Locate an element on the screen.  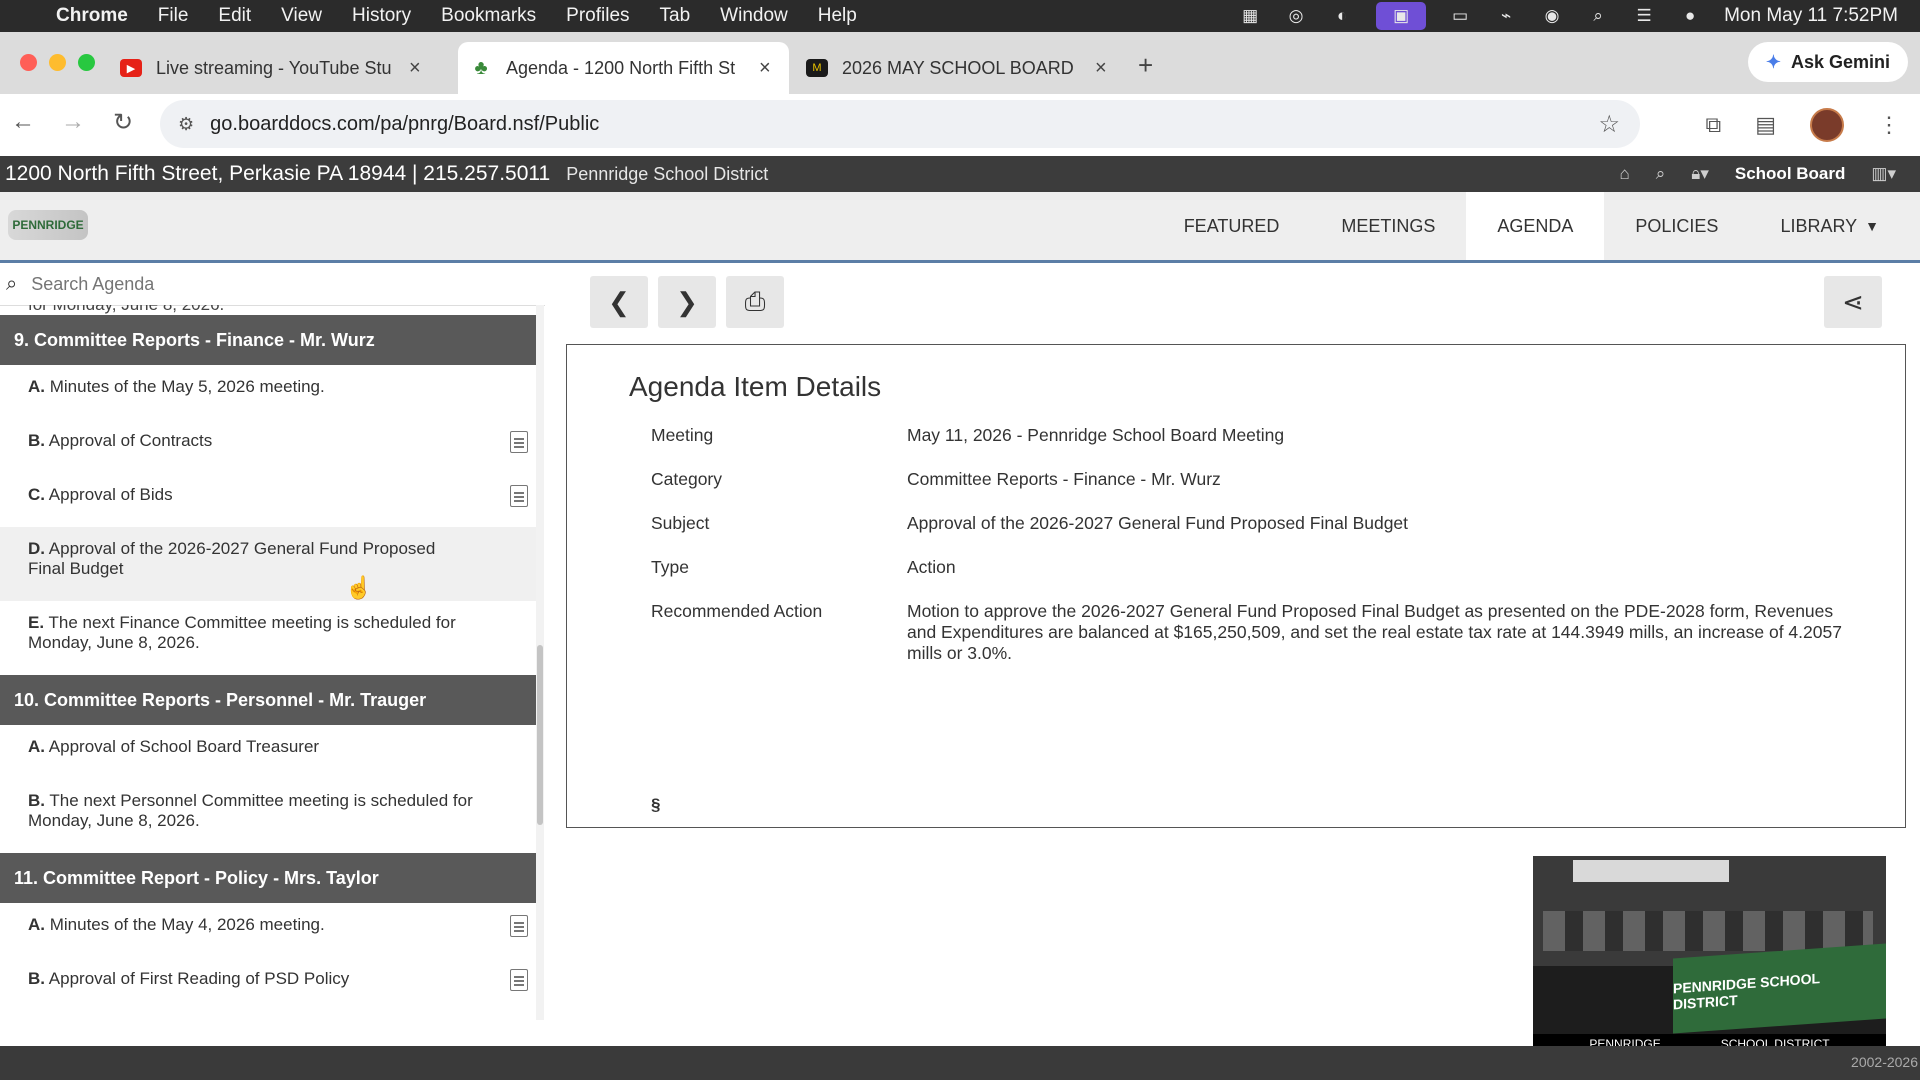
print-button: ⎙ is located at coordinates (755, 302).